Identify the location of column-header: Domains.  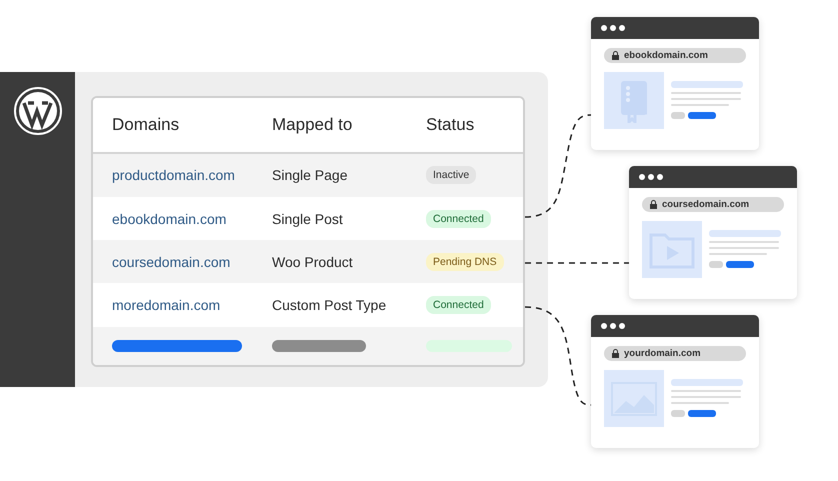
(146, 124).